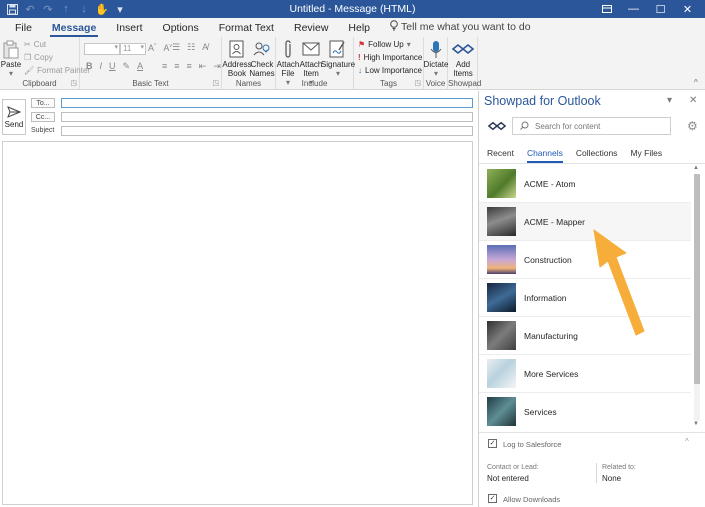 The height and width of the screenshot is (507, 705). What do you see at coordinates (660, 9) in the screenshot?
I see `maximize-icon: ☐` at bounding box center [660, 9].